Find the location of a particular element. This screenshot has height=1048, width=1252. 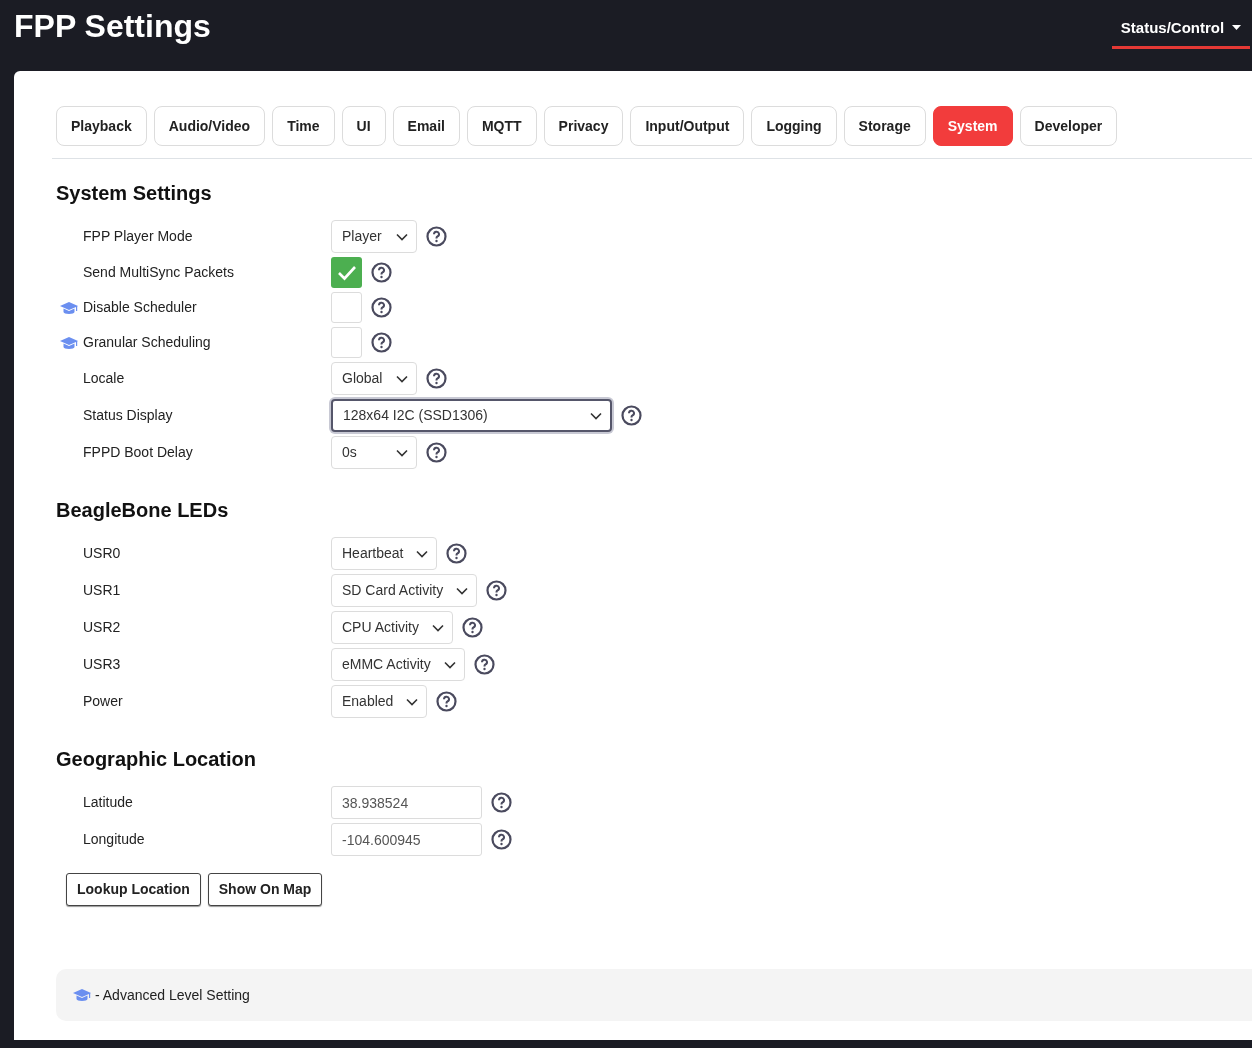

setting-label: USR3 is located at coordinates (102, 664).